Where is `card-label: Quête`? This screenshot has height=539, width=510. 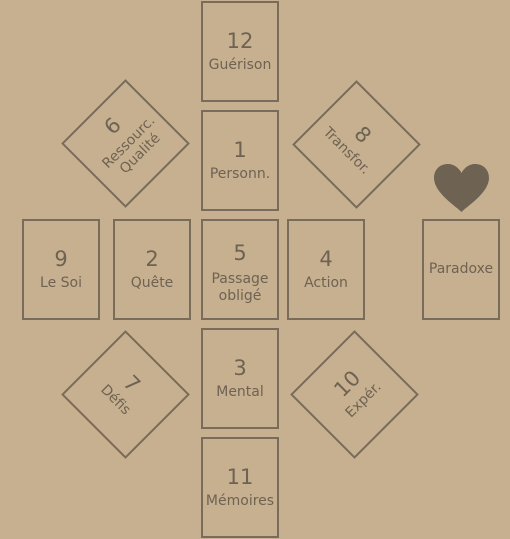
card-label: Quête is located at coordinates (152, 283).